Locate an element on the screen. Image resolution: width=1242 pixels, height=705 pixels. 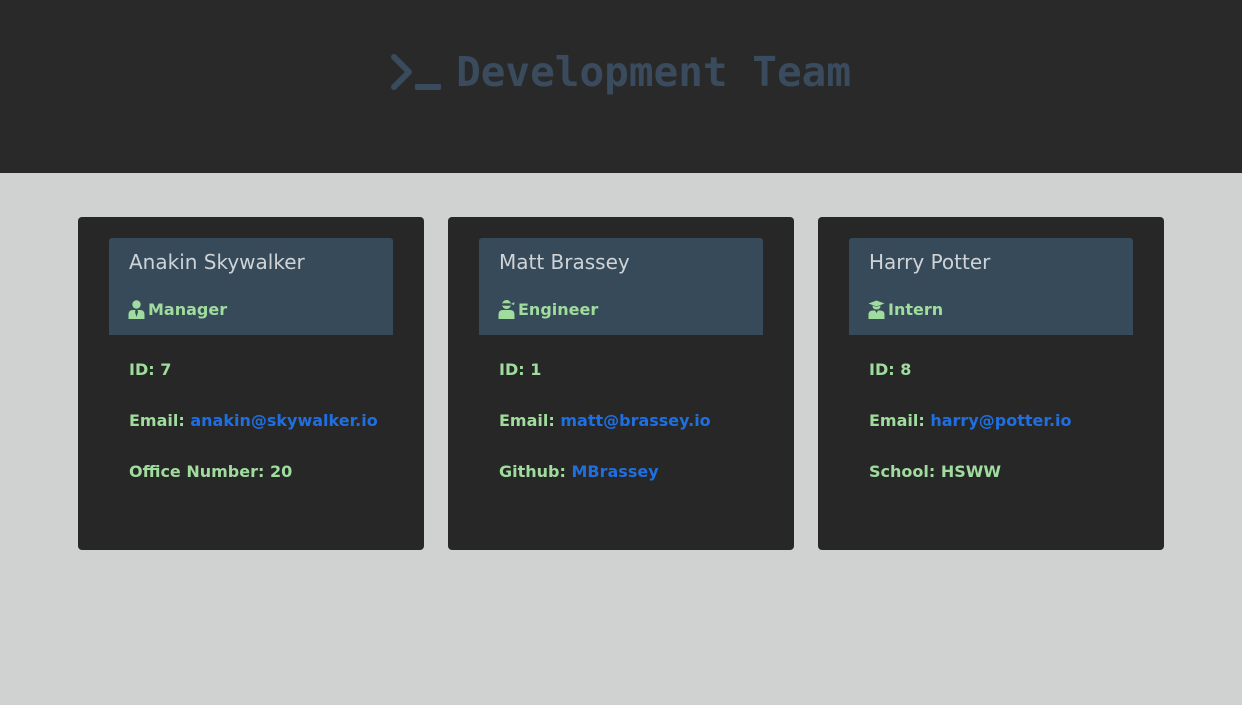
card-header: Anakin Skywalker Manager is located at coordinates (251, 286).